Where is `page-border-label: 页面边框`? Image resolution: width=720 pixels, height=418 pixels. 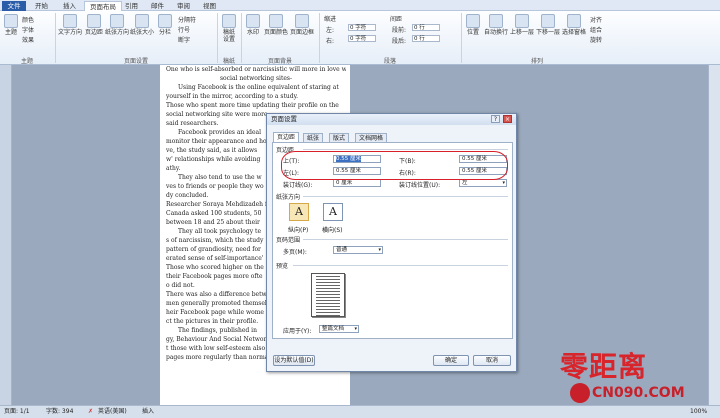 page-border-label: 页面边框 is located at coordinates (302, 32).